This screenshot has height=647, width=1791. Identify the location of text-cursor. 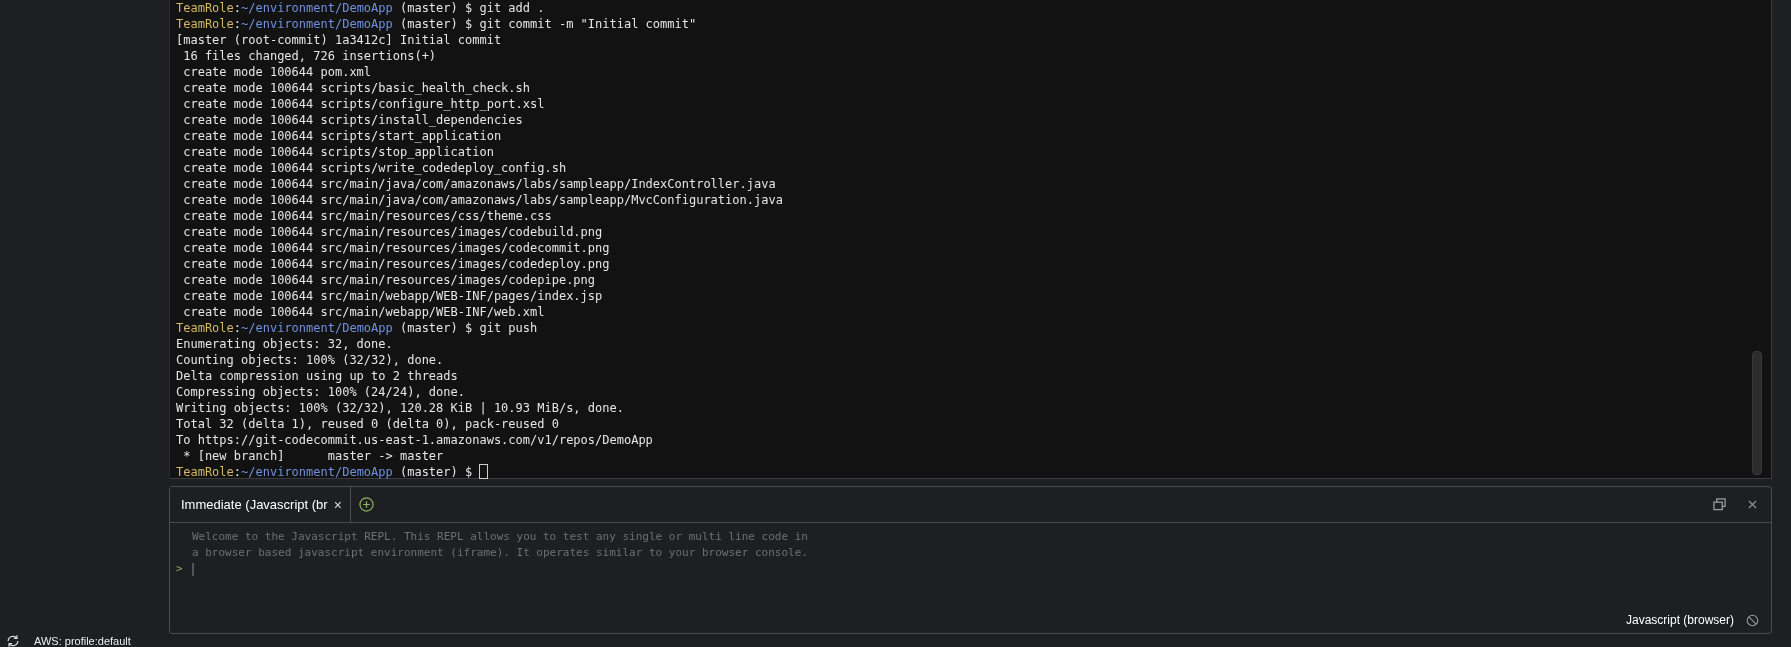
(484, 471).